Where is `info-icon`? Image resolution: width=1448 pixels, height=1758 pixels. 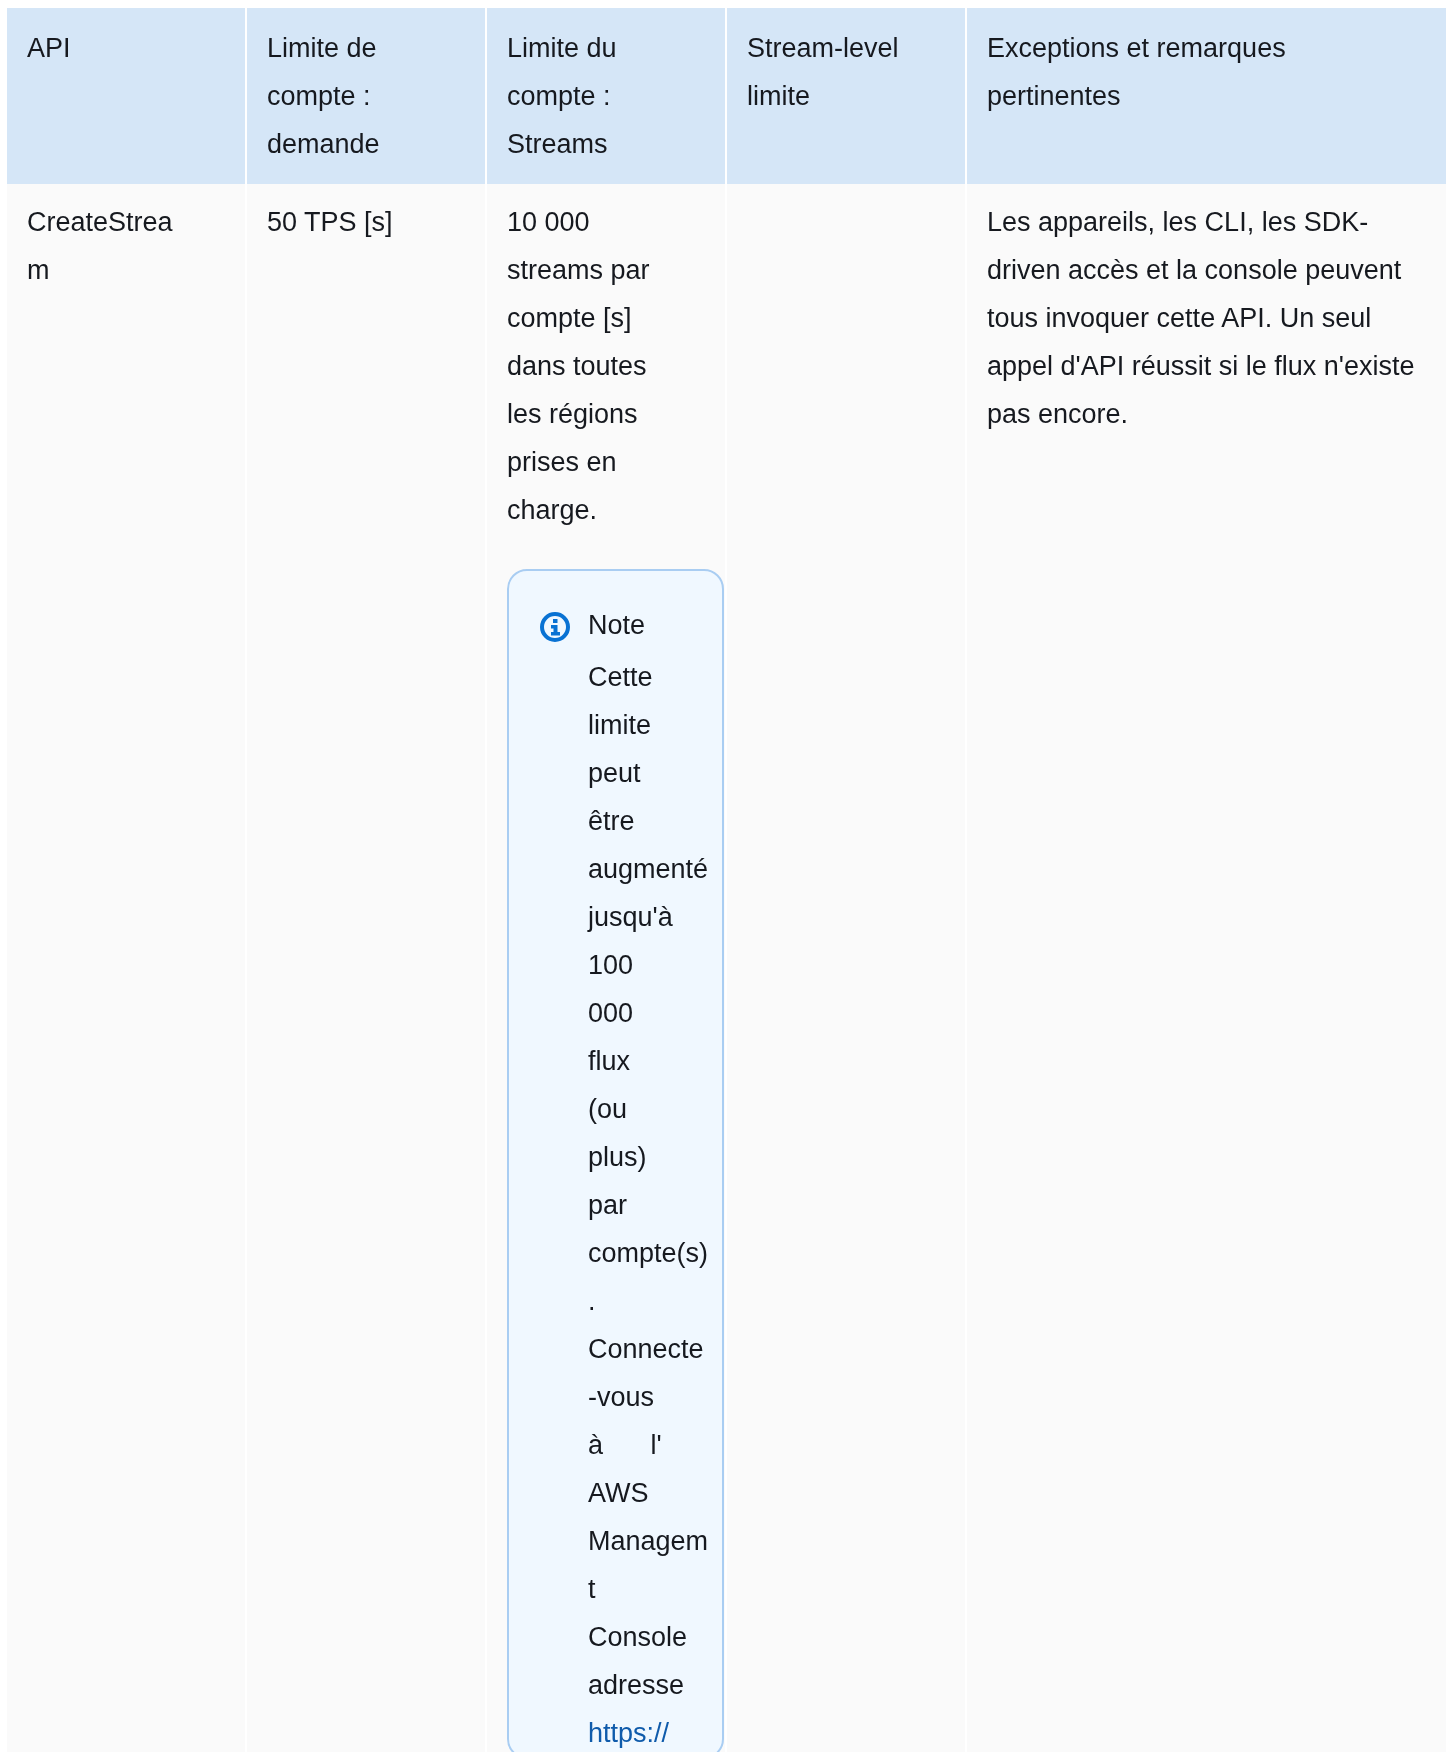 info-icon is located at coordinates (555, 627).